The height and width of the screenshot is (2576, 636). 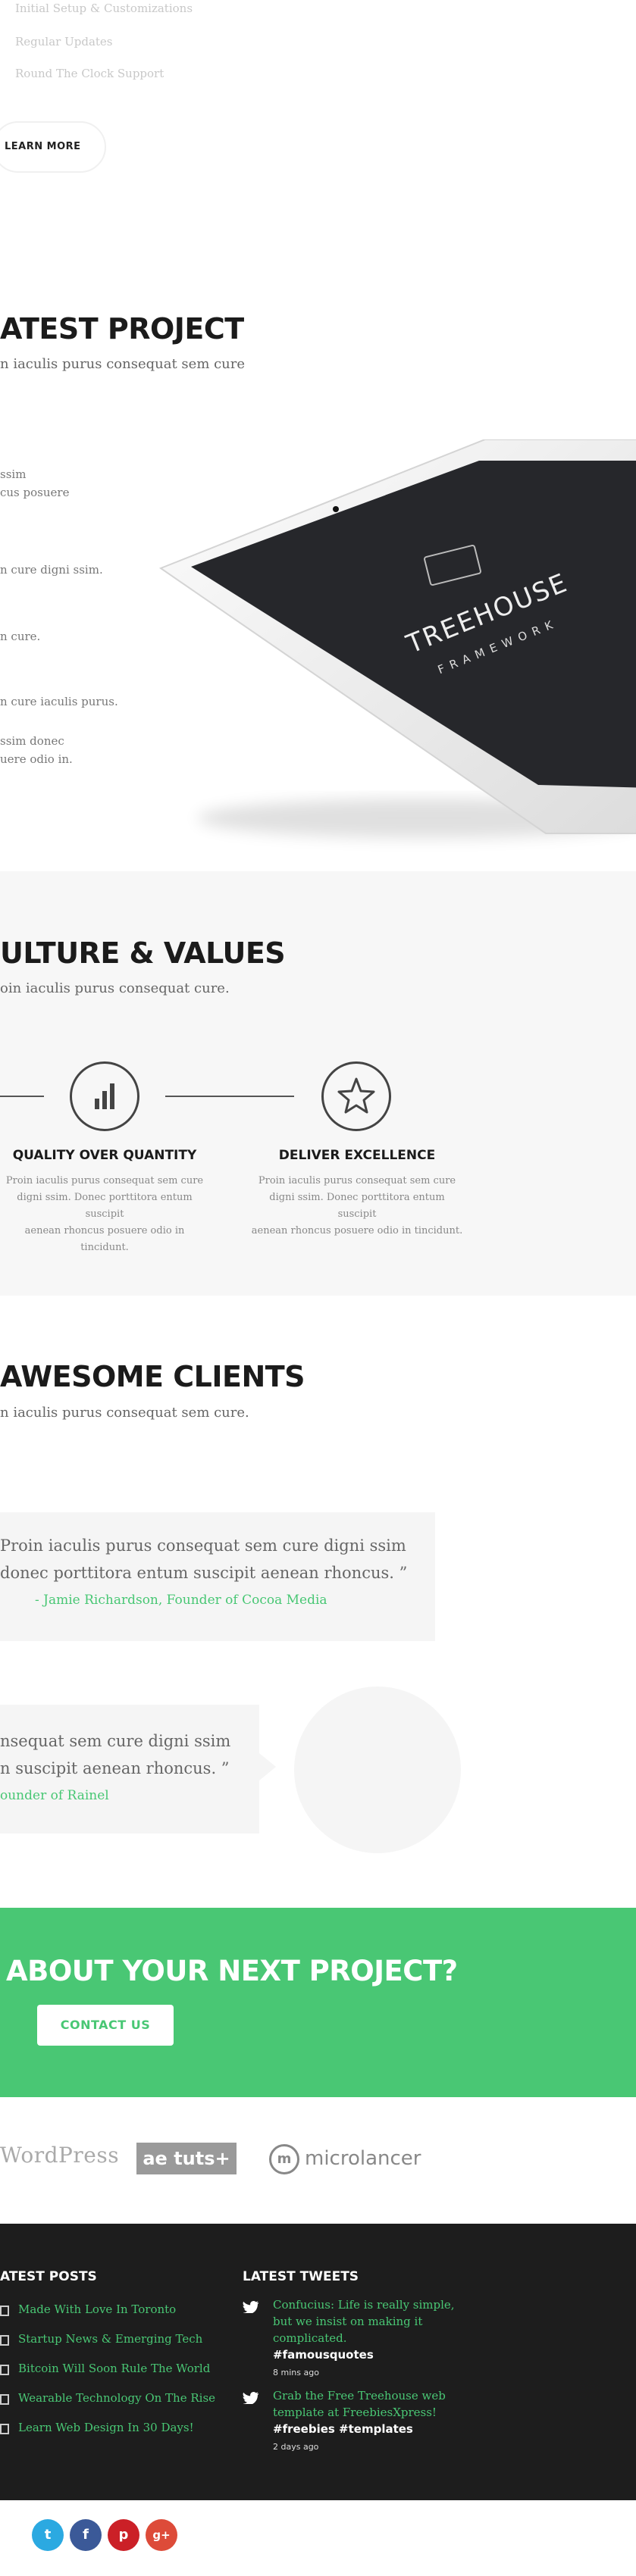 What do you see at coordinates (123, 364) in the screenshot?
I see `project-section-subtitle: n iaculis purus consequat sem cure` at bounding box center [123, 364].